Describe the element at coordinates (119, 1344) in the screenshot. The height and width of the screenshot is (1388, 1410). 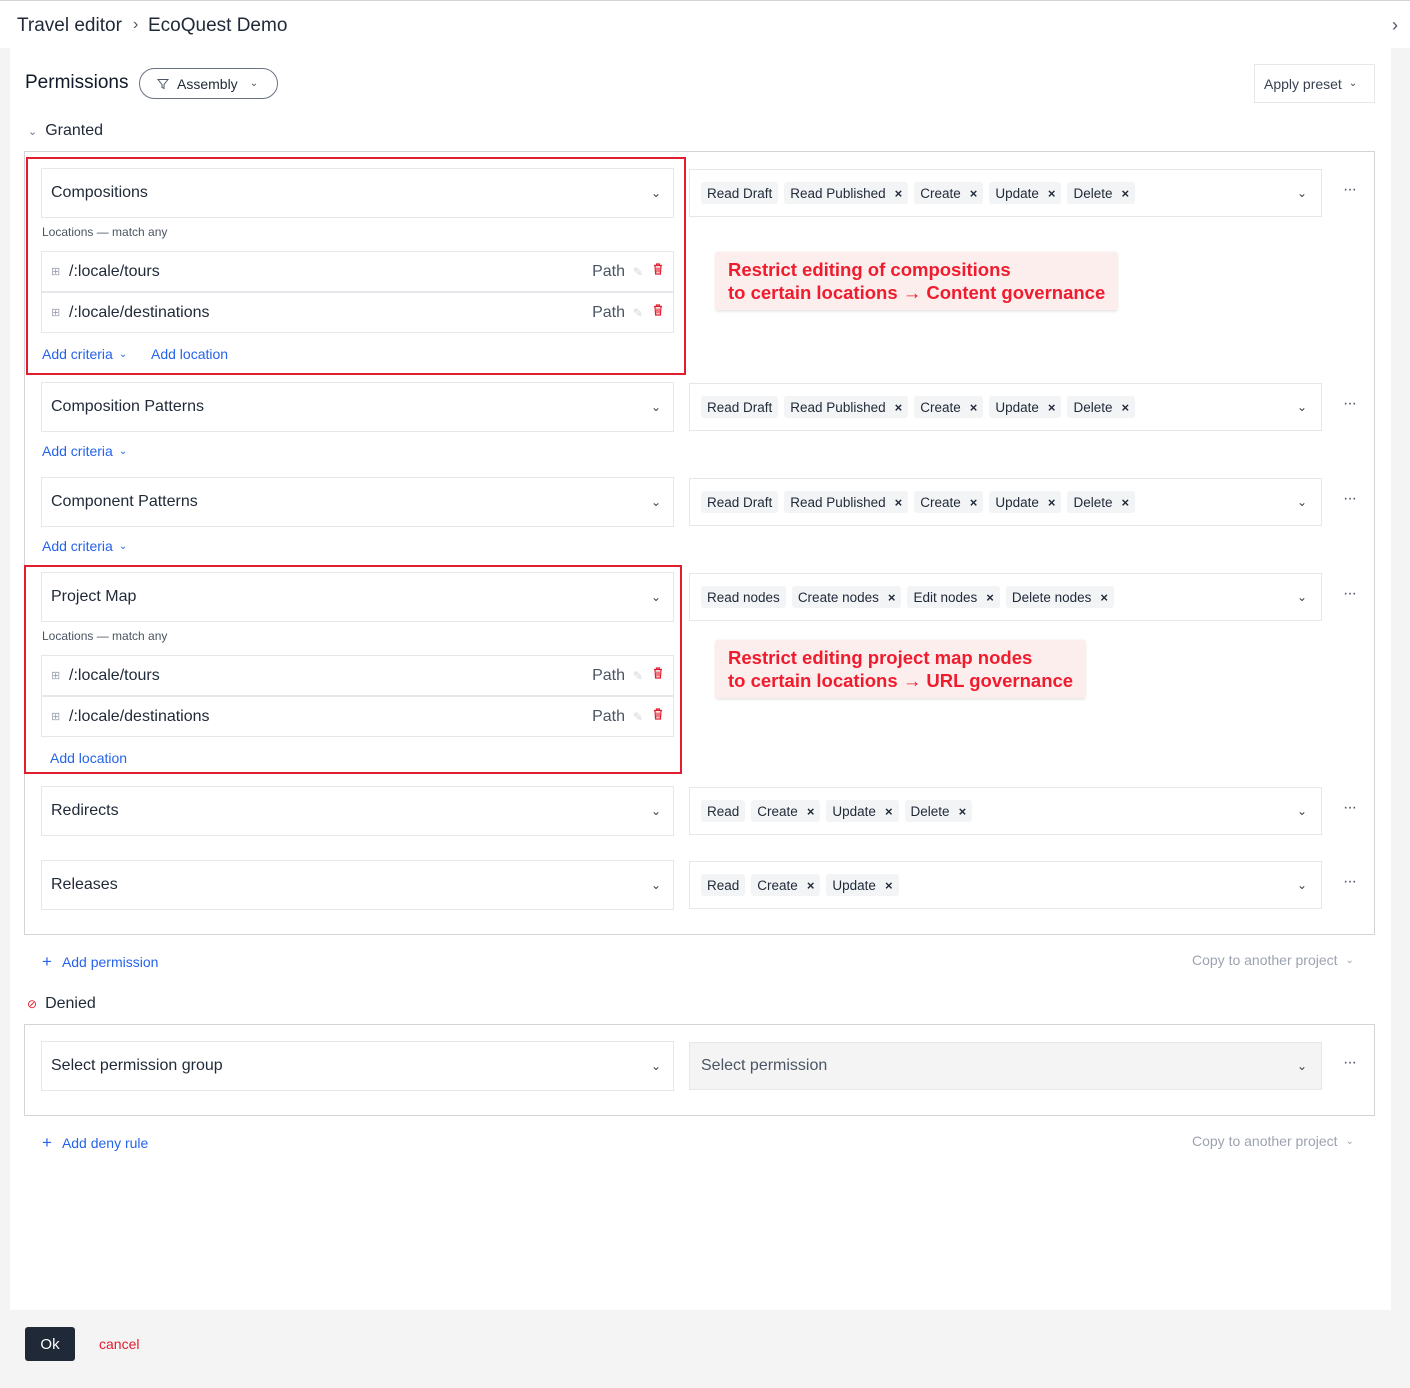
I see `cancel-button: cancel` at that location.